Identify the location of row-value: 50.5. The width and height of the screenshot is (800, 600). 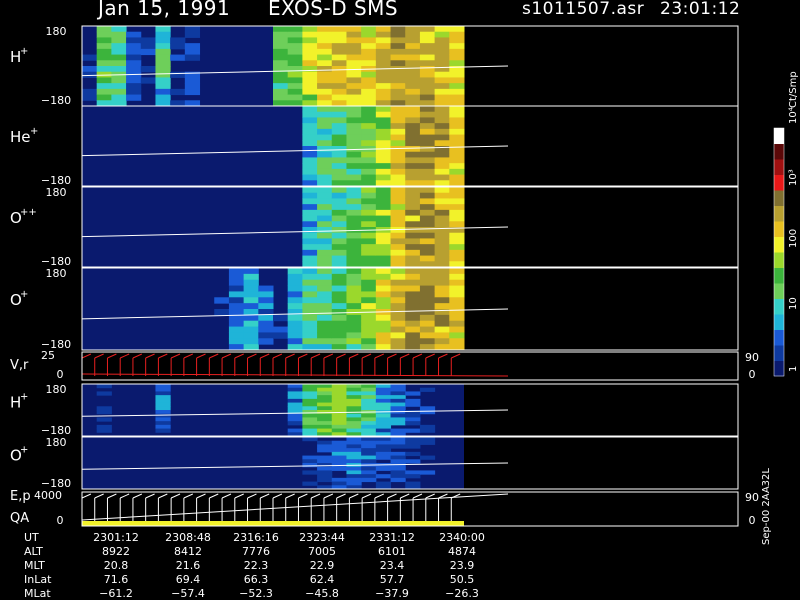
(462, 579).